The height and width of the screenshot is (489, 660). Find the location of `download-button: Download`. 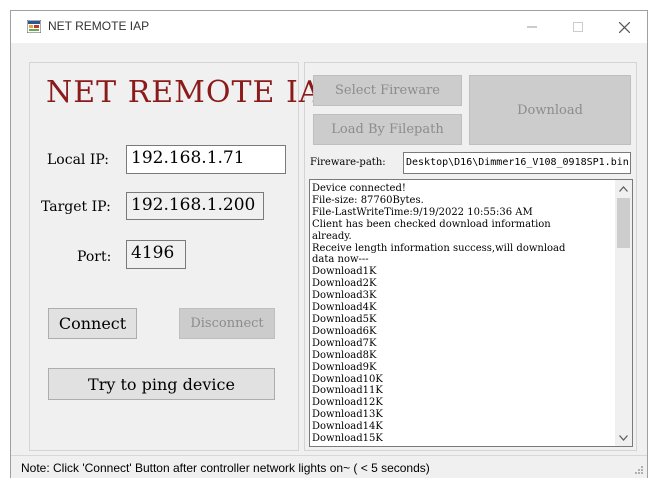

download-button: Download is located at coordinates (550, 110).